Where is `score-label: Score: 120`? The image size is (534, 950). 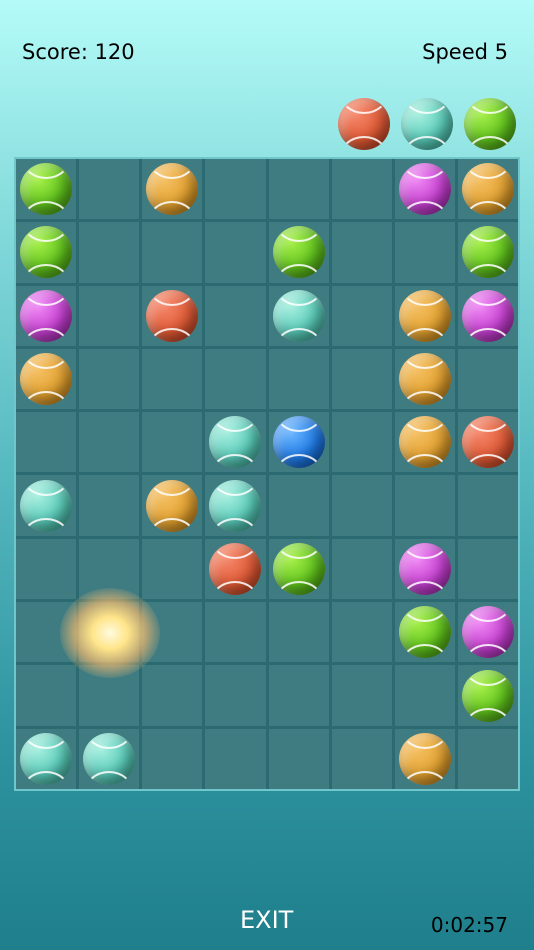 score-label: Score: 120 is located at coordinates (78, 52).